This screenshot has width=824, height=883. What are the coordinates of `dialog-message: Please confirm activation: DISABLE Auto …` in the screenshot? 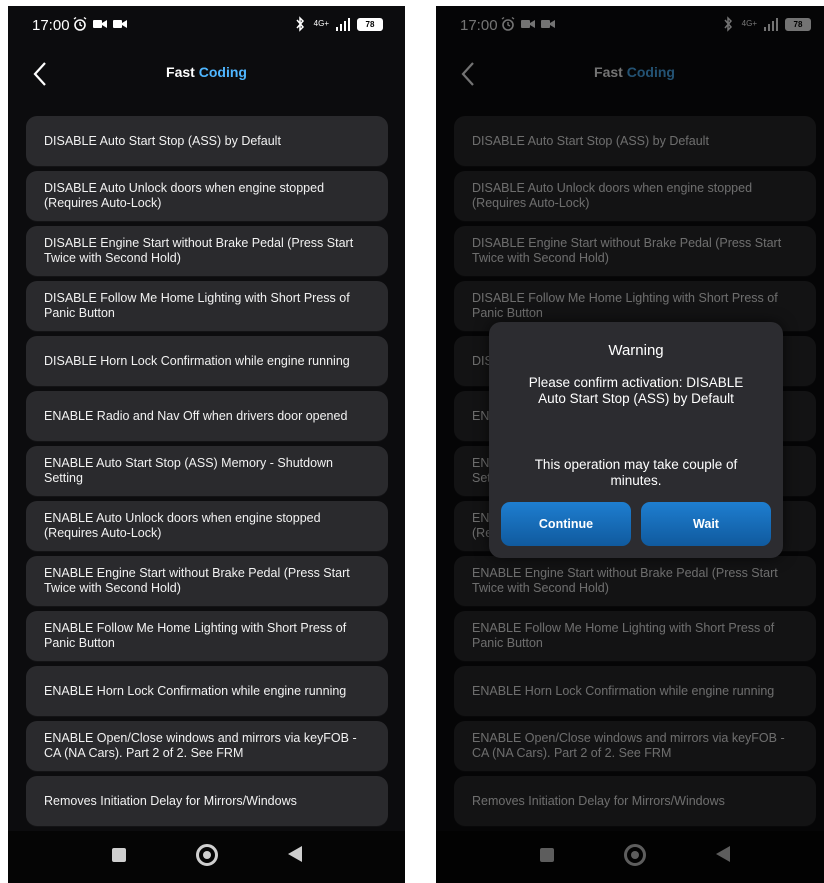 It's located at (636, 390).